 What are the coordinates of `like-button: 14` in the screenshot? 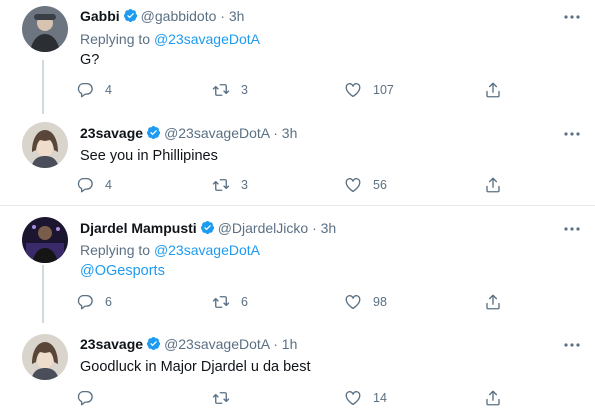 It's located at (365, 398).